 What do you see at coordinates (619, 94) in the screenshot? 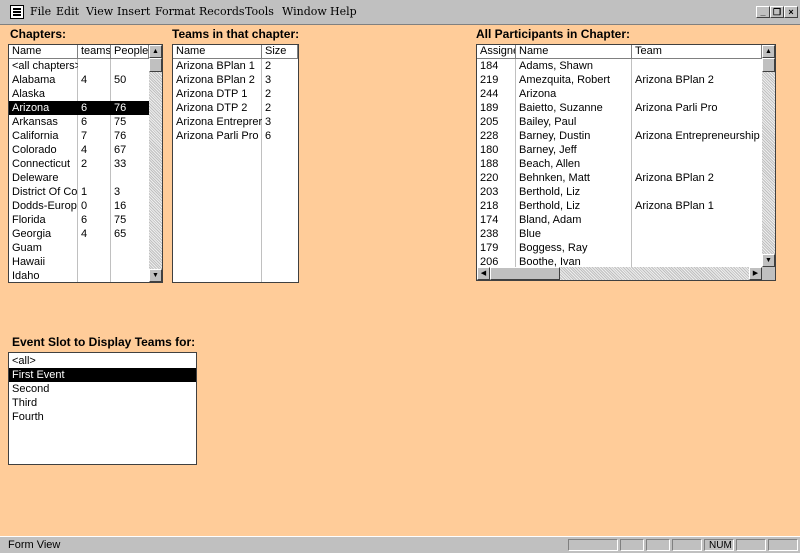
I see `participant-row: 244 Arizona` at bounding box center [619, 94].